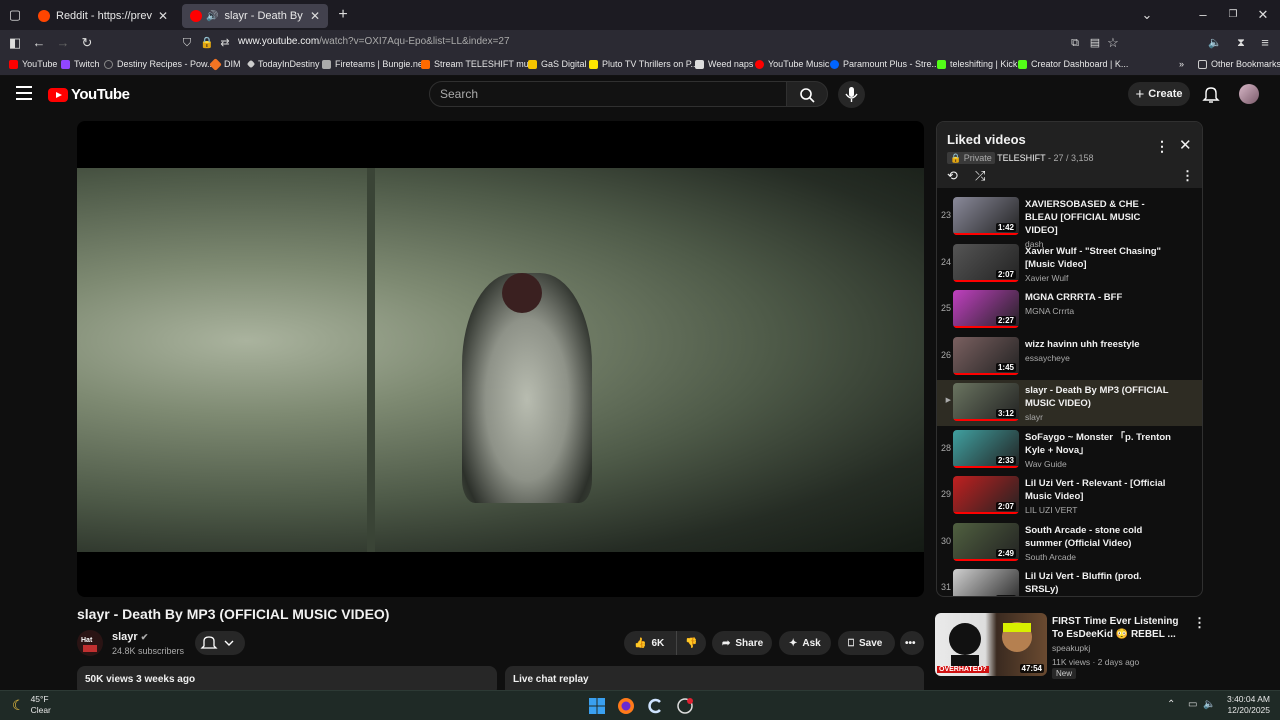 This screenshot has width=1280, height=720. What do you see at coordinates (1113, 43) in the screenshot?
I see `bookmark-star-icon: ☆` at bounding box center [1113, 43].